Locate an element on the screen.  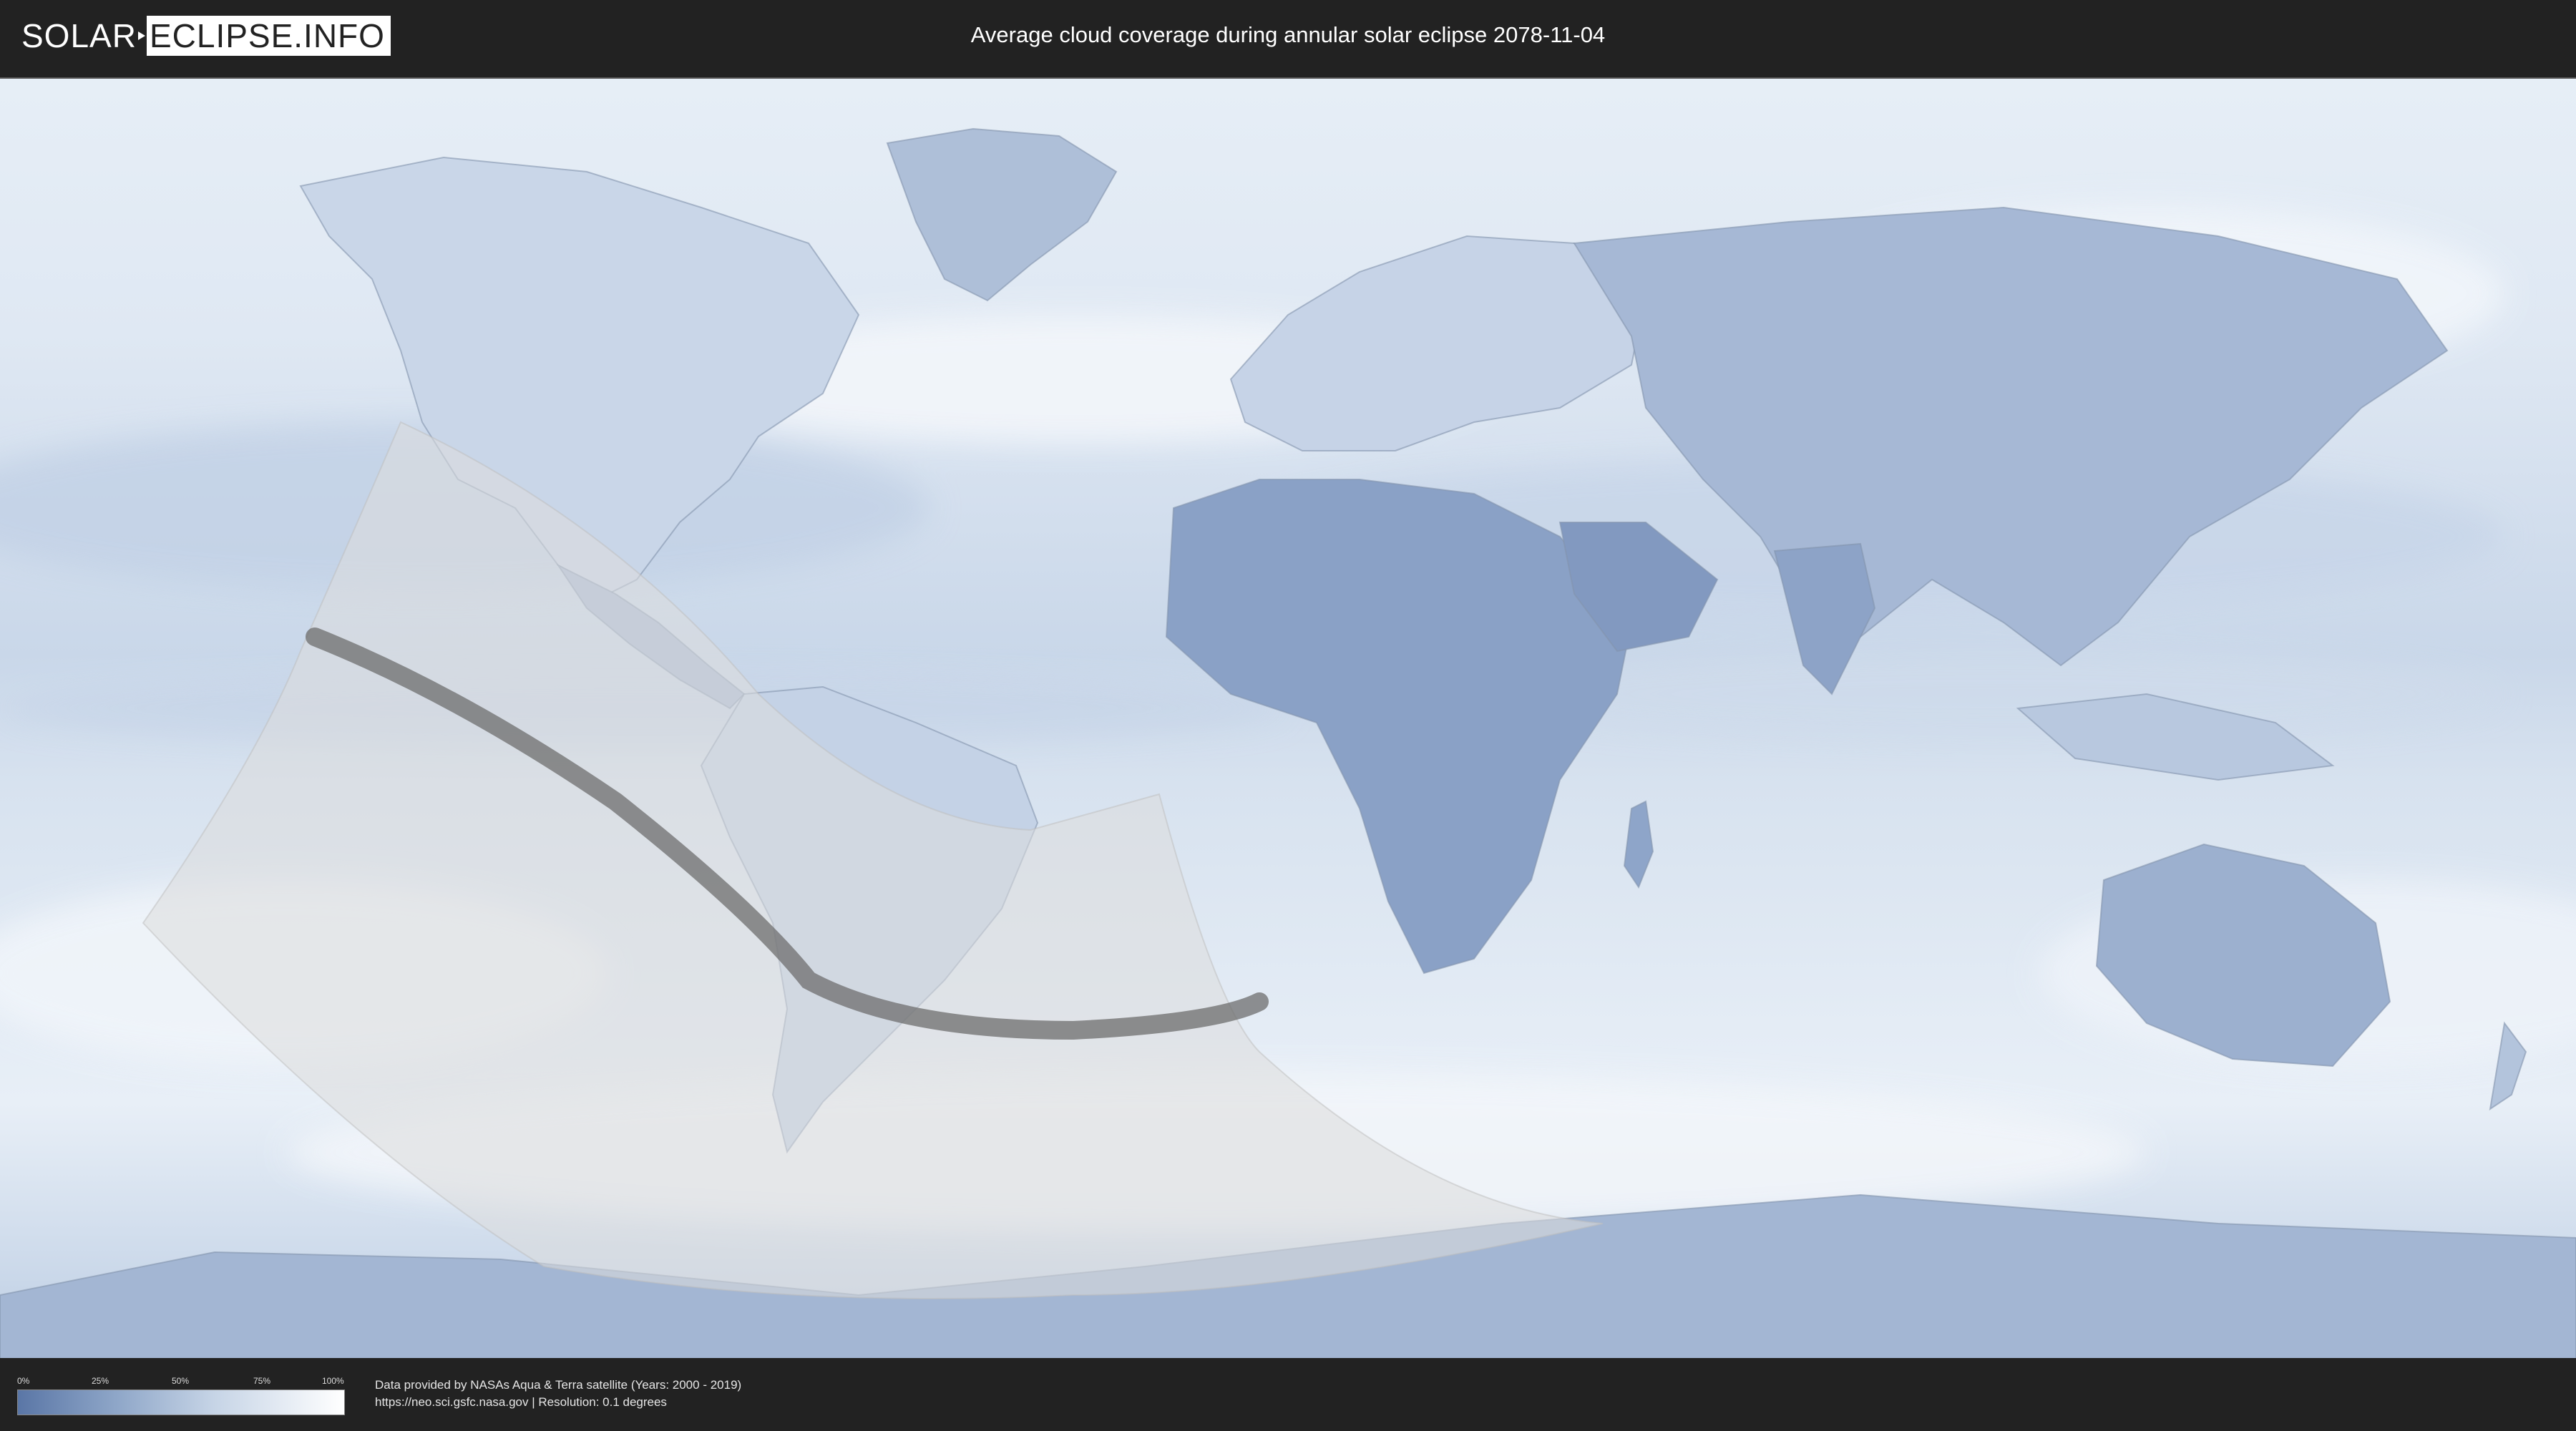
legend-tick-75: 75% is located at coordinates (262, 1381).